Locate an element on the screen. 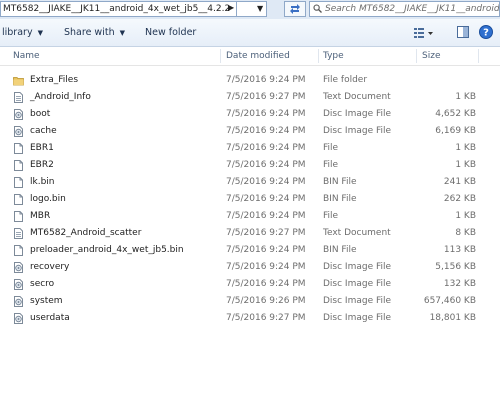 The image size is (500, 409). column-header-type: Type is located at coordinates (333, 56).